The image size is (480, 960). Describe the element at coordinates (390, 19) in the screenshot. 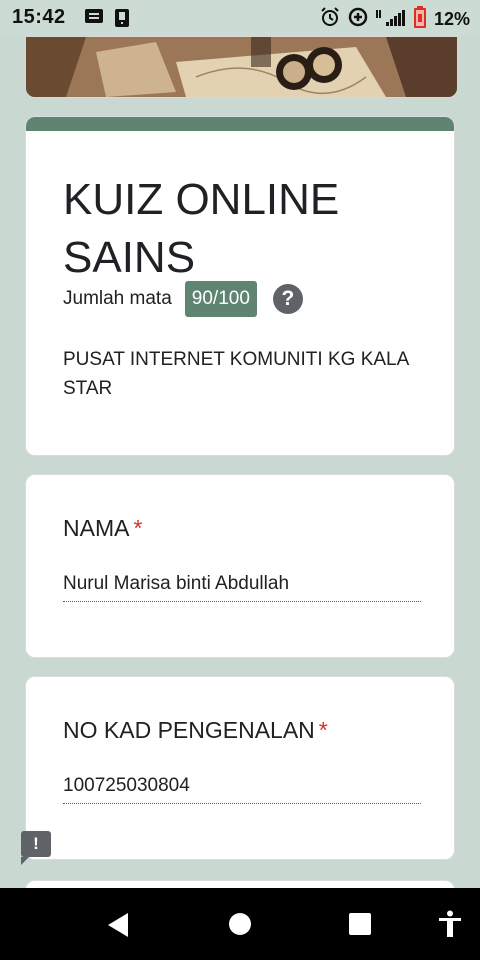

I see `signal-icon` at that location.